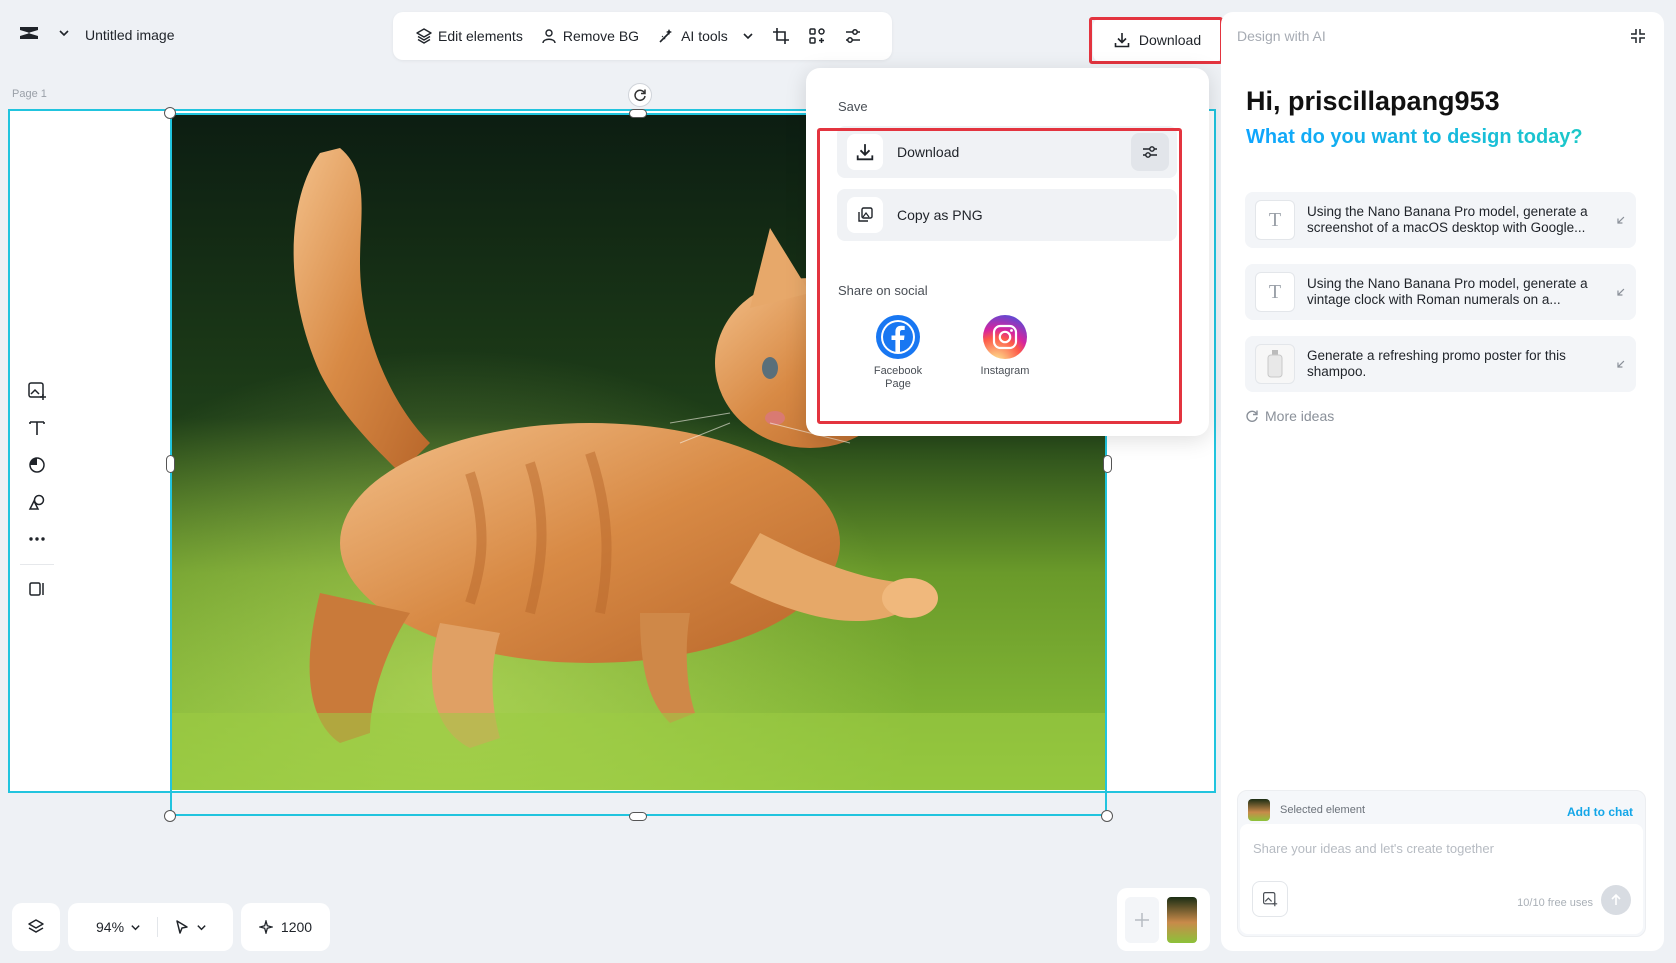 This screenshot has width=1676, height=963. Describe the element at coordinates (1005, 371) in the screenshot. I see `instagram-label: Instagram` at that location.